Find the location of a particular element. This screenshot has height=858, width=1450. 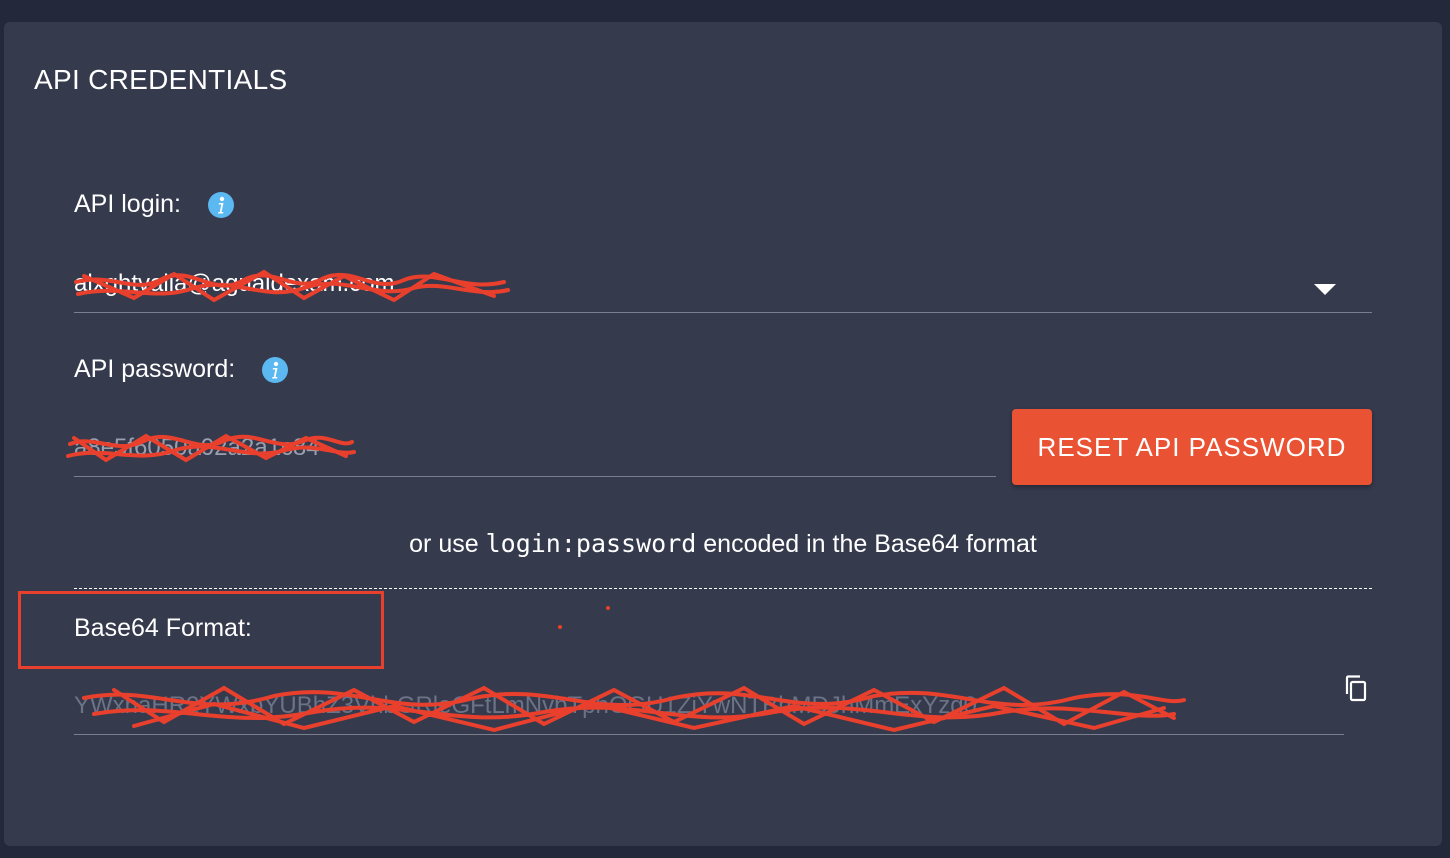

panel-title: API CREDENTIALS is located at coordinates (161, 79).